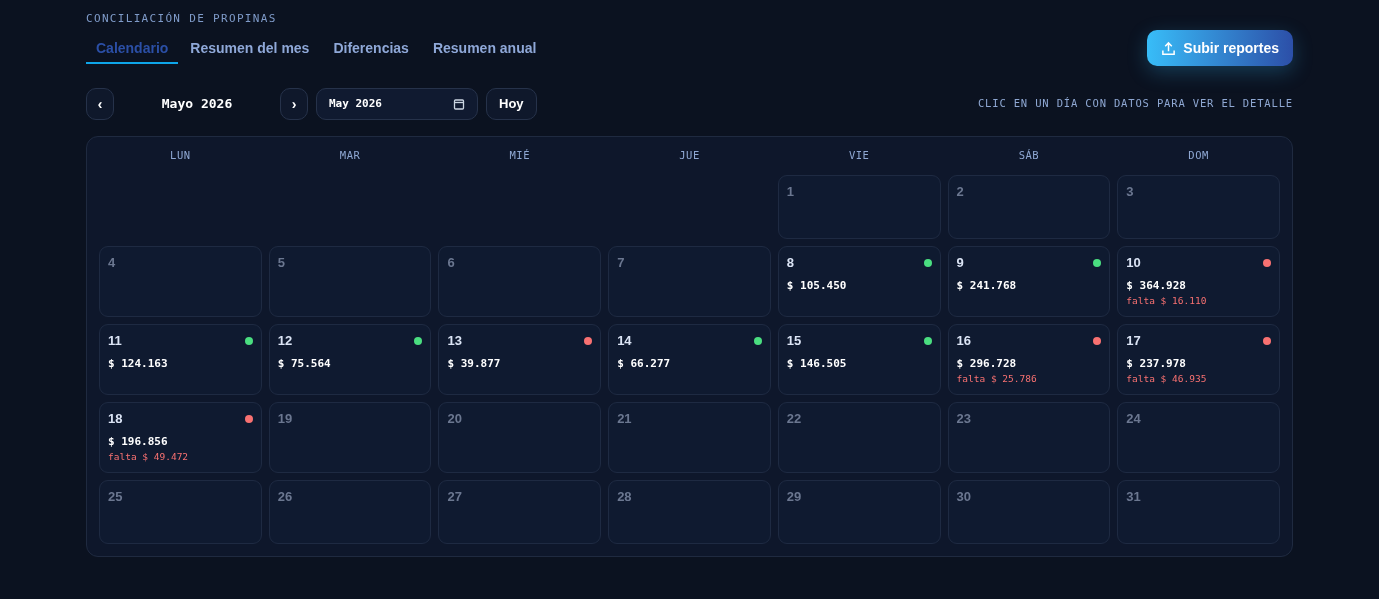 Image resolution: width=1379 pixels, height=599 pixels. I want to click on day-number: 19, so click(285, 419).